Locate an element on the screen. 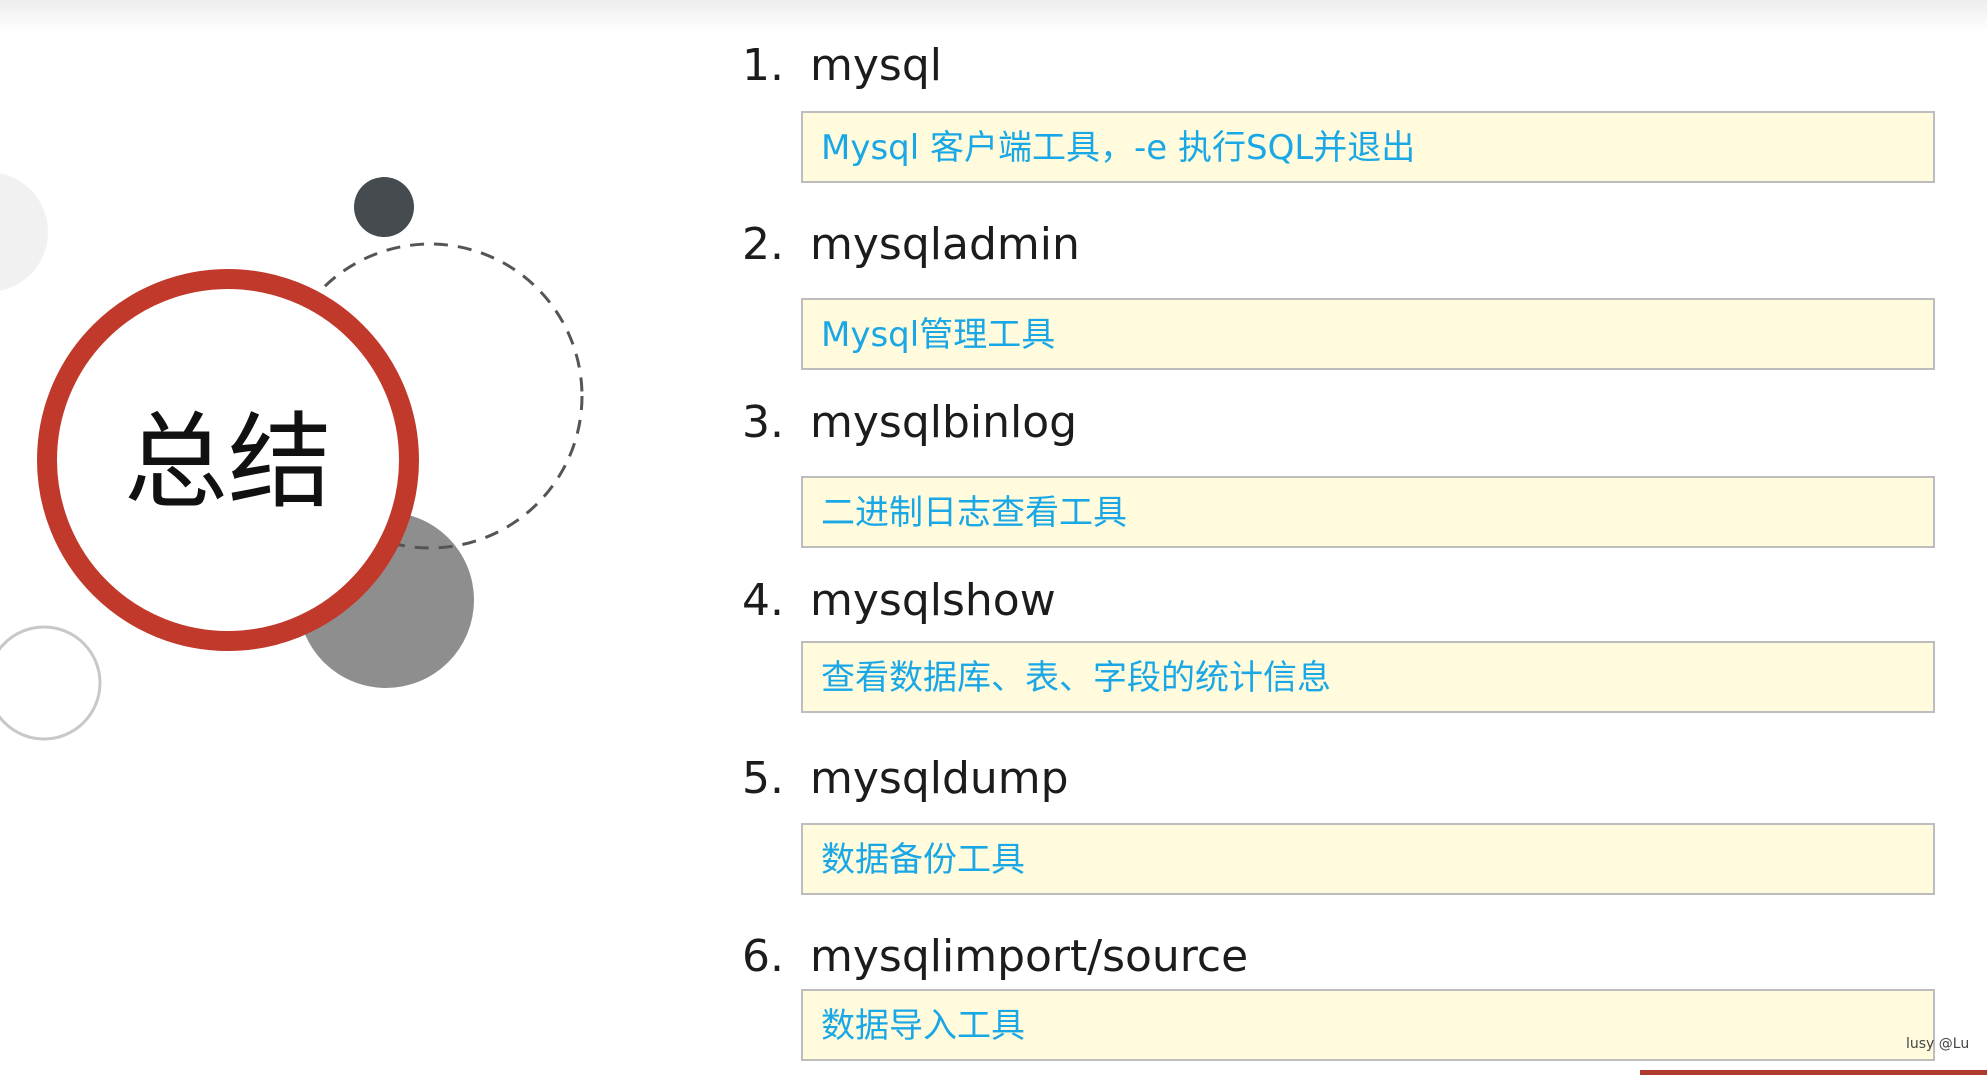 This screenshot has width=1987, height=1075. item-heading-3: 3. mysqlbinlog is located at coordinates (909, 423).